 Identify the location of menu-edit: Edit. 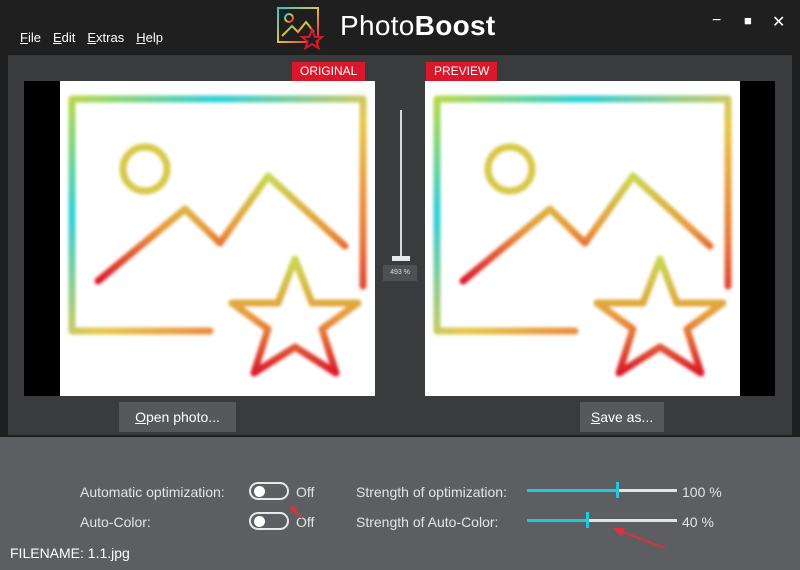
(64, 37).